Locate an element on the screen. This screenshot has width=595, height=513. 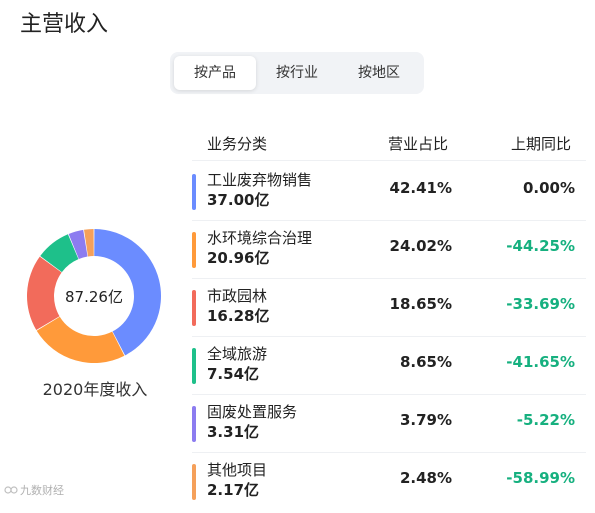
category-amount: 16.28亿 is located at coordinates (238, 316).